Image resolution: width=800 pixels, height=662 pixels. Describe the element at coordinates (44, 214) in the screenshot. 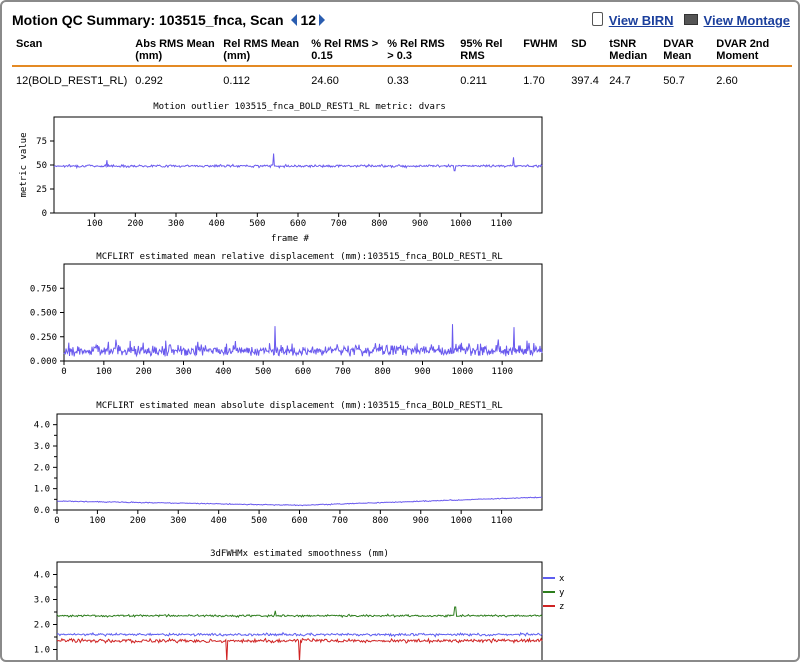

I see `y-tick-label: 0` at that location.